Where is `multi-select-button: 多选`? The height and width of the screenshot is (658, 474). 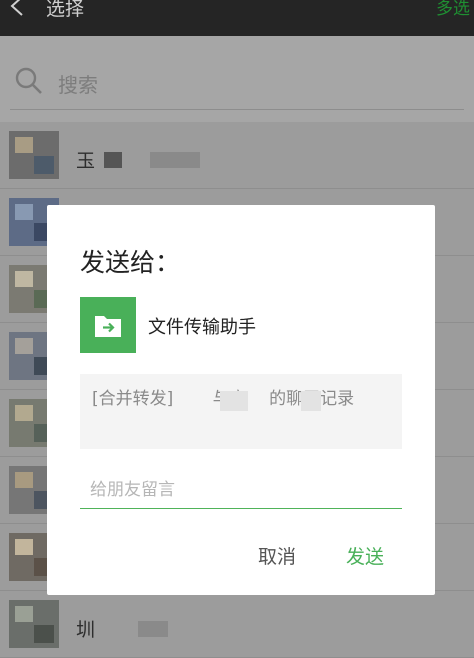
multi-select-button: 多选 is located at coordinates (453, 9).